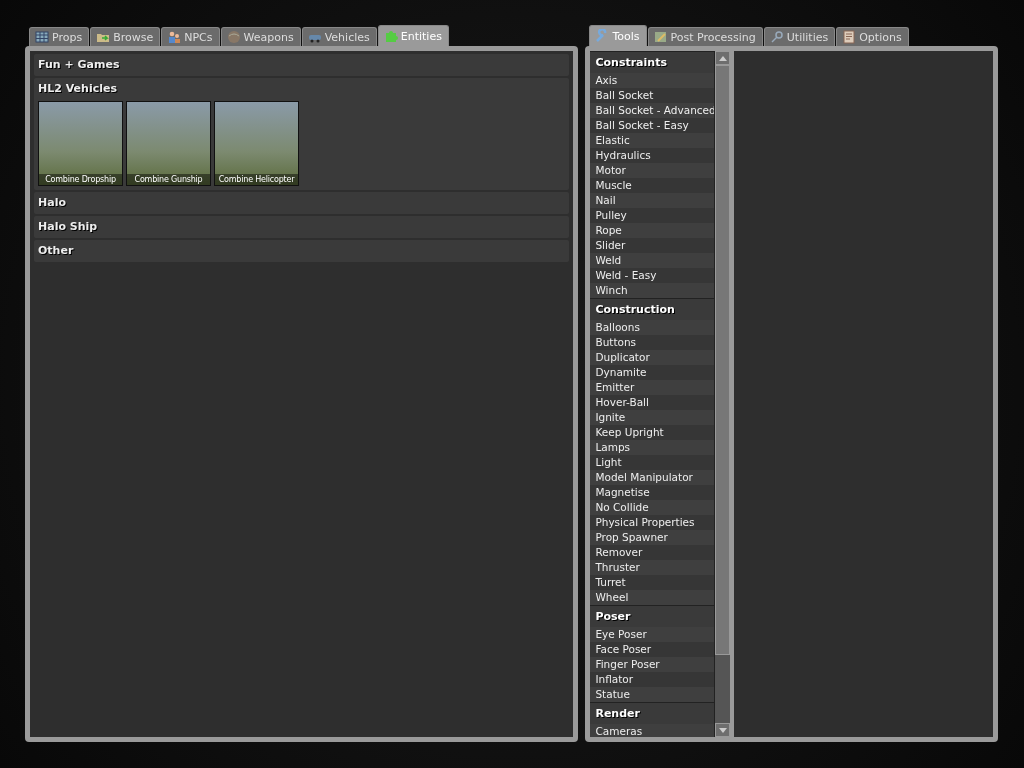 The image size is (1024, 768). I want to click on pencil-icon, so click(660, 37).